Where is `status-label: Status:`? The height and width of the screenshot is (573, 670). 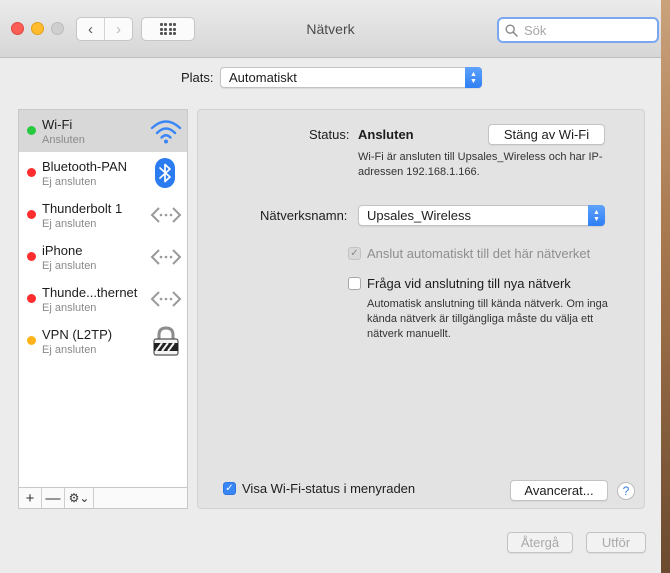 status-label: Status: is located at coordinates (329, 134).